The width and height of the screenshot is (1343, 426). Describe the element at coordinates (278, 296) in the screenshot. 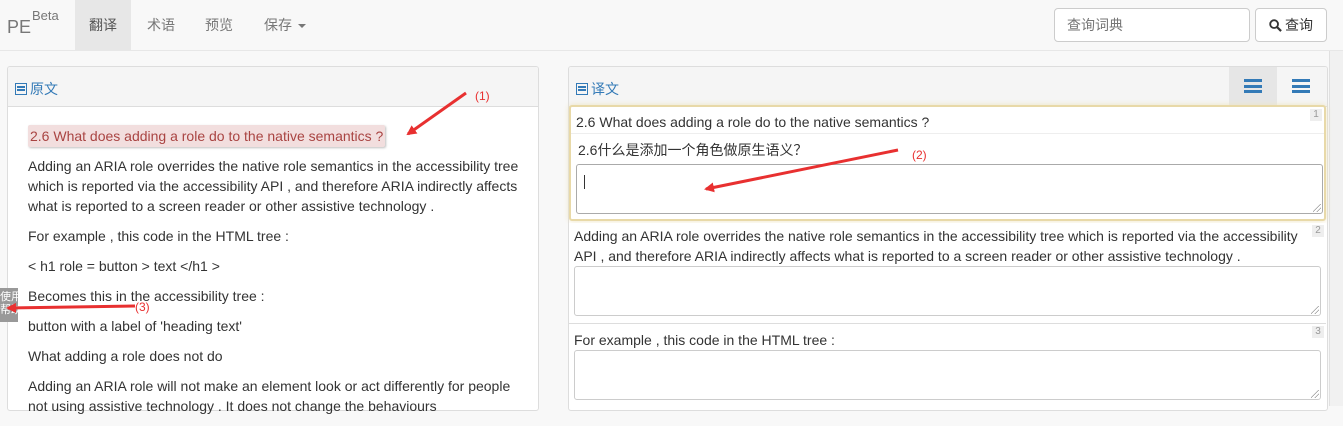

I see `source-sentence: Becomes this in the accessibility tree :` at that location.